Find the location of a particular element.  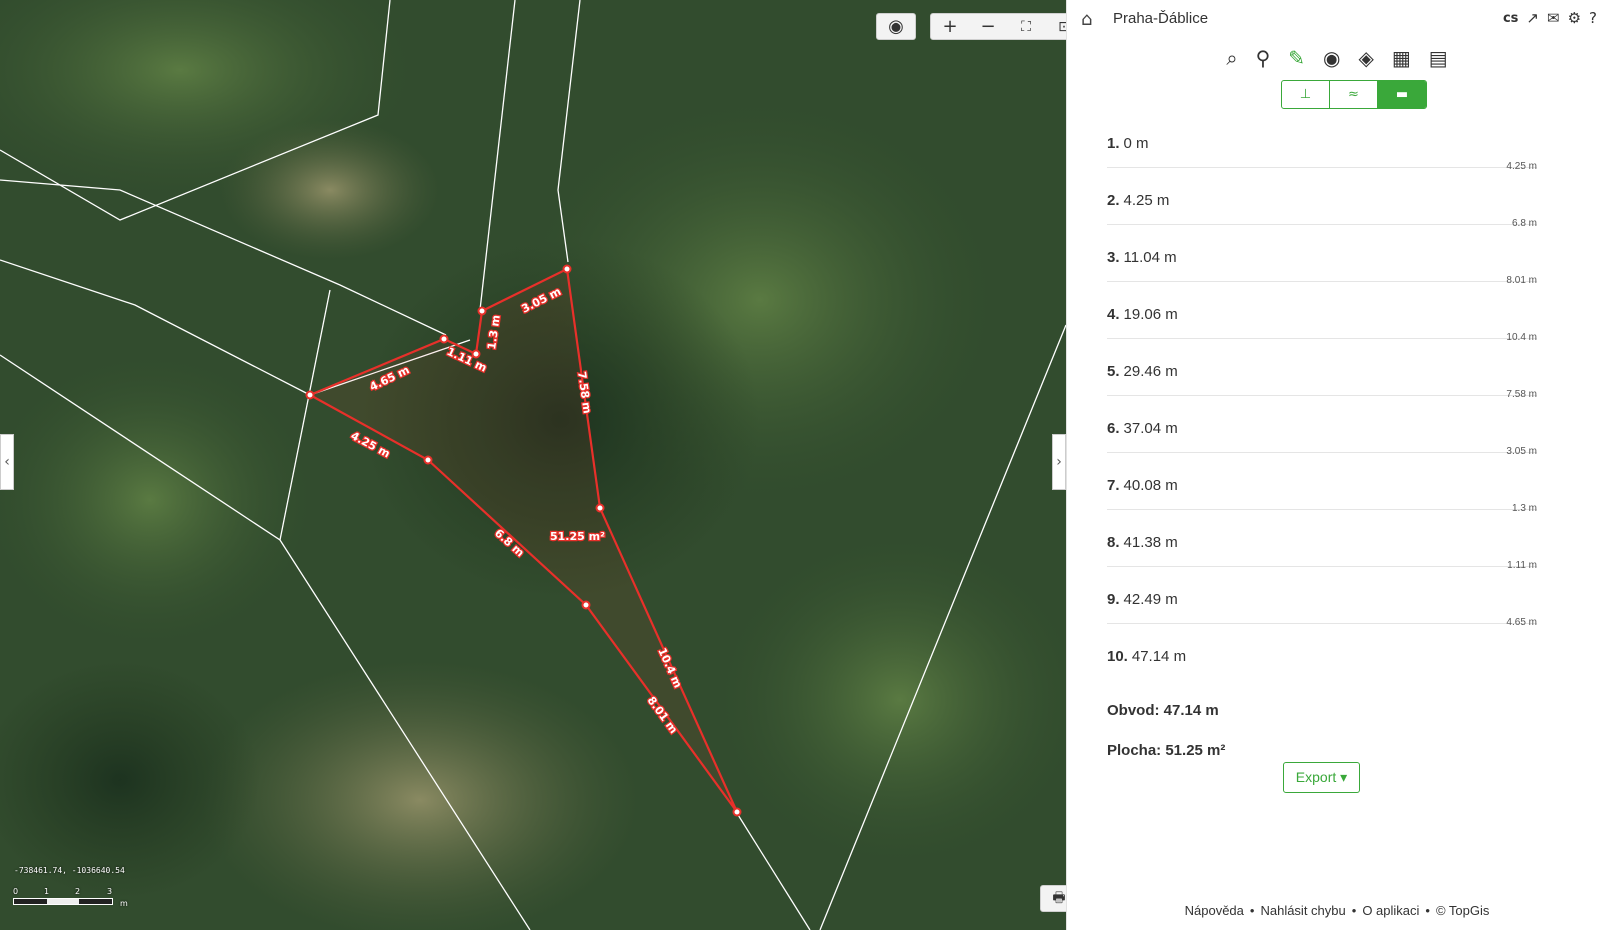

vertex-number: 8. is located at coordinates (1113, 542).